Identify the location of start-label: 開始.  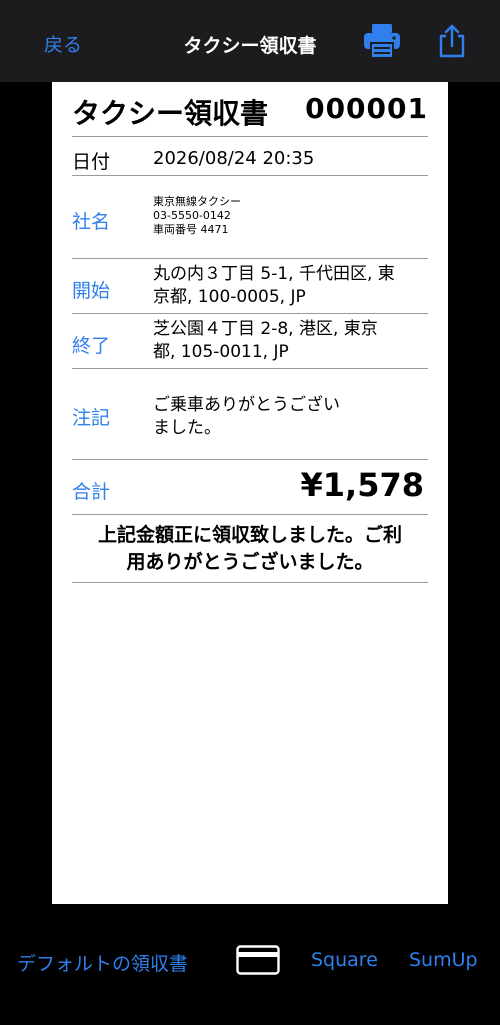
(91, 289).